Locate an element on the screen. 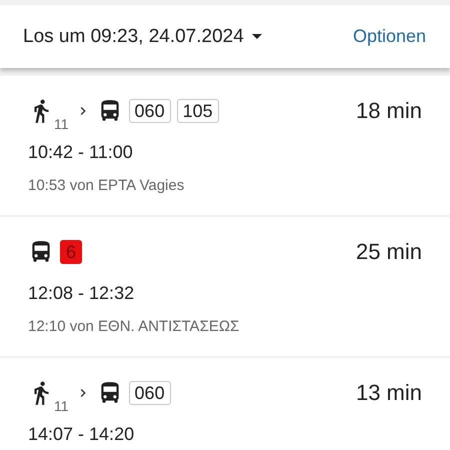 The image size is (450, 450). trip-duration: 18 min is located at coordinates (389, 111).